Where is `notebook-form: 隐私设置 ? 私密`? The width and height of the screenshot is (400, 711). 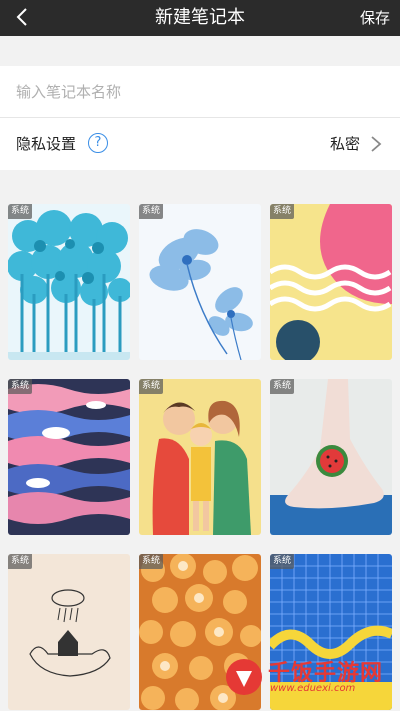 notebook-form: 隐私设置 ? 私密 is located at coordinates (200, 118).